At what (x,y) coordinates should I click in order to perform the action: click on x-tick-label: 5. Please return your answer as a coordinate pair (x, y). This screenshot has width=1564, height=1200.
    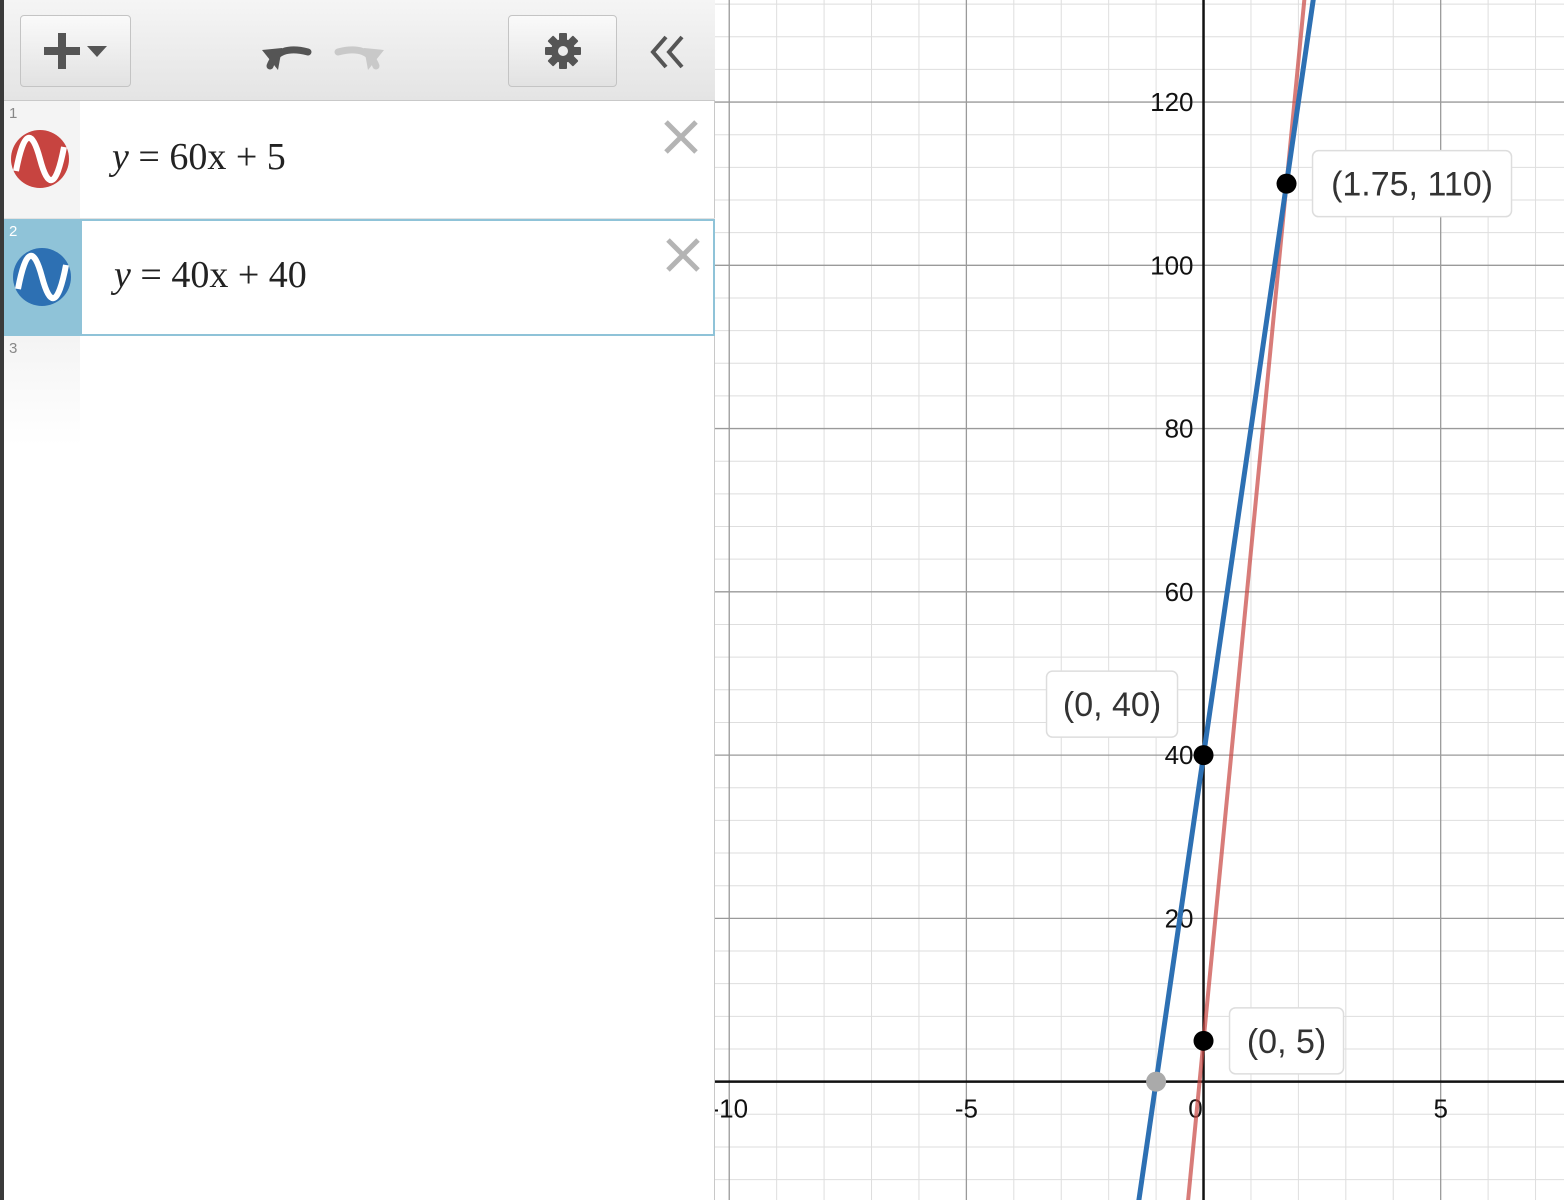
    Looking at the image, I should click on (1440, 1109).